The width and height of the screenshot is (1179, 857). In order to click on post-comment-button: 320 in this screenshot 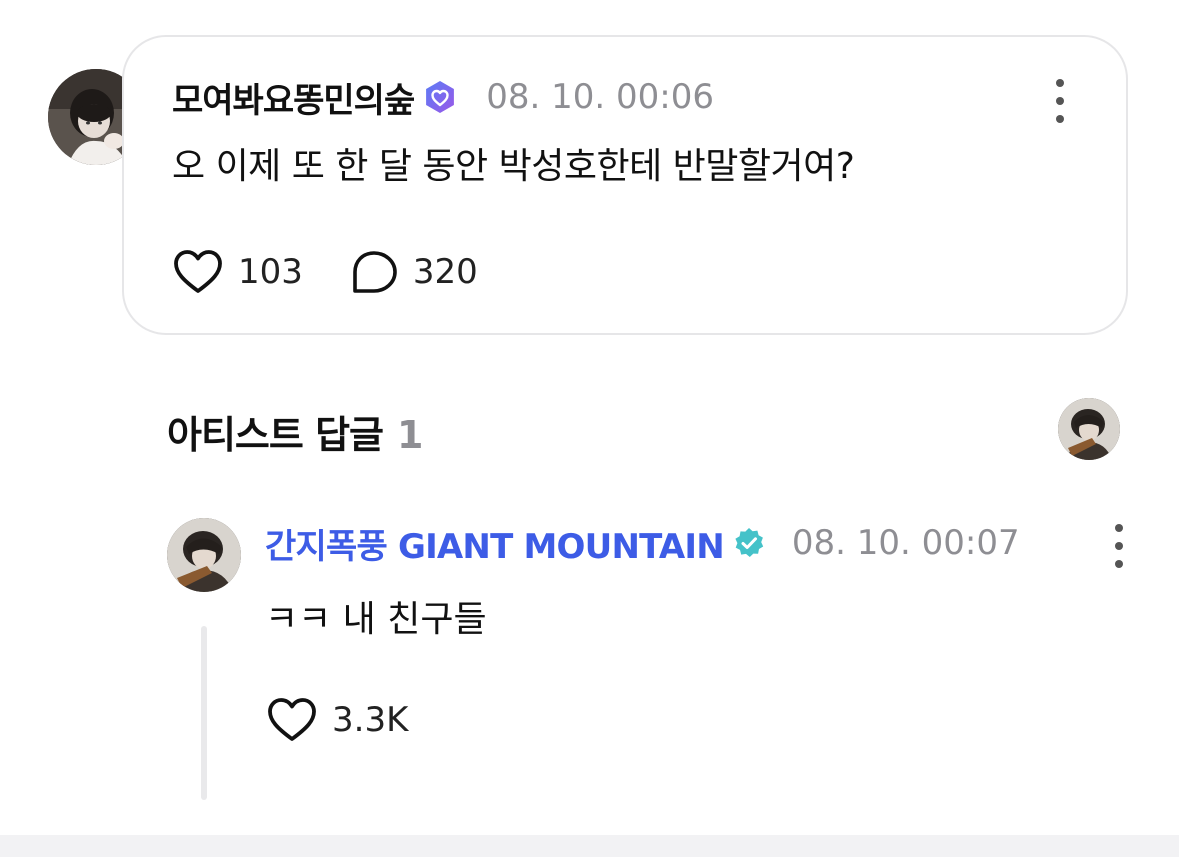, I will do `click(413, 272)`.